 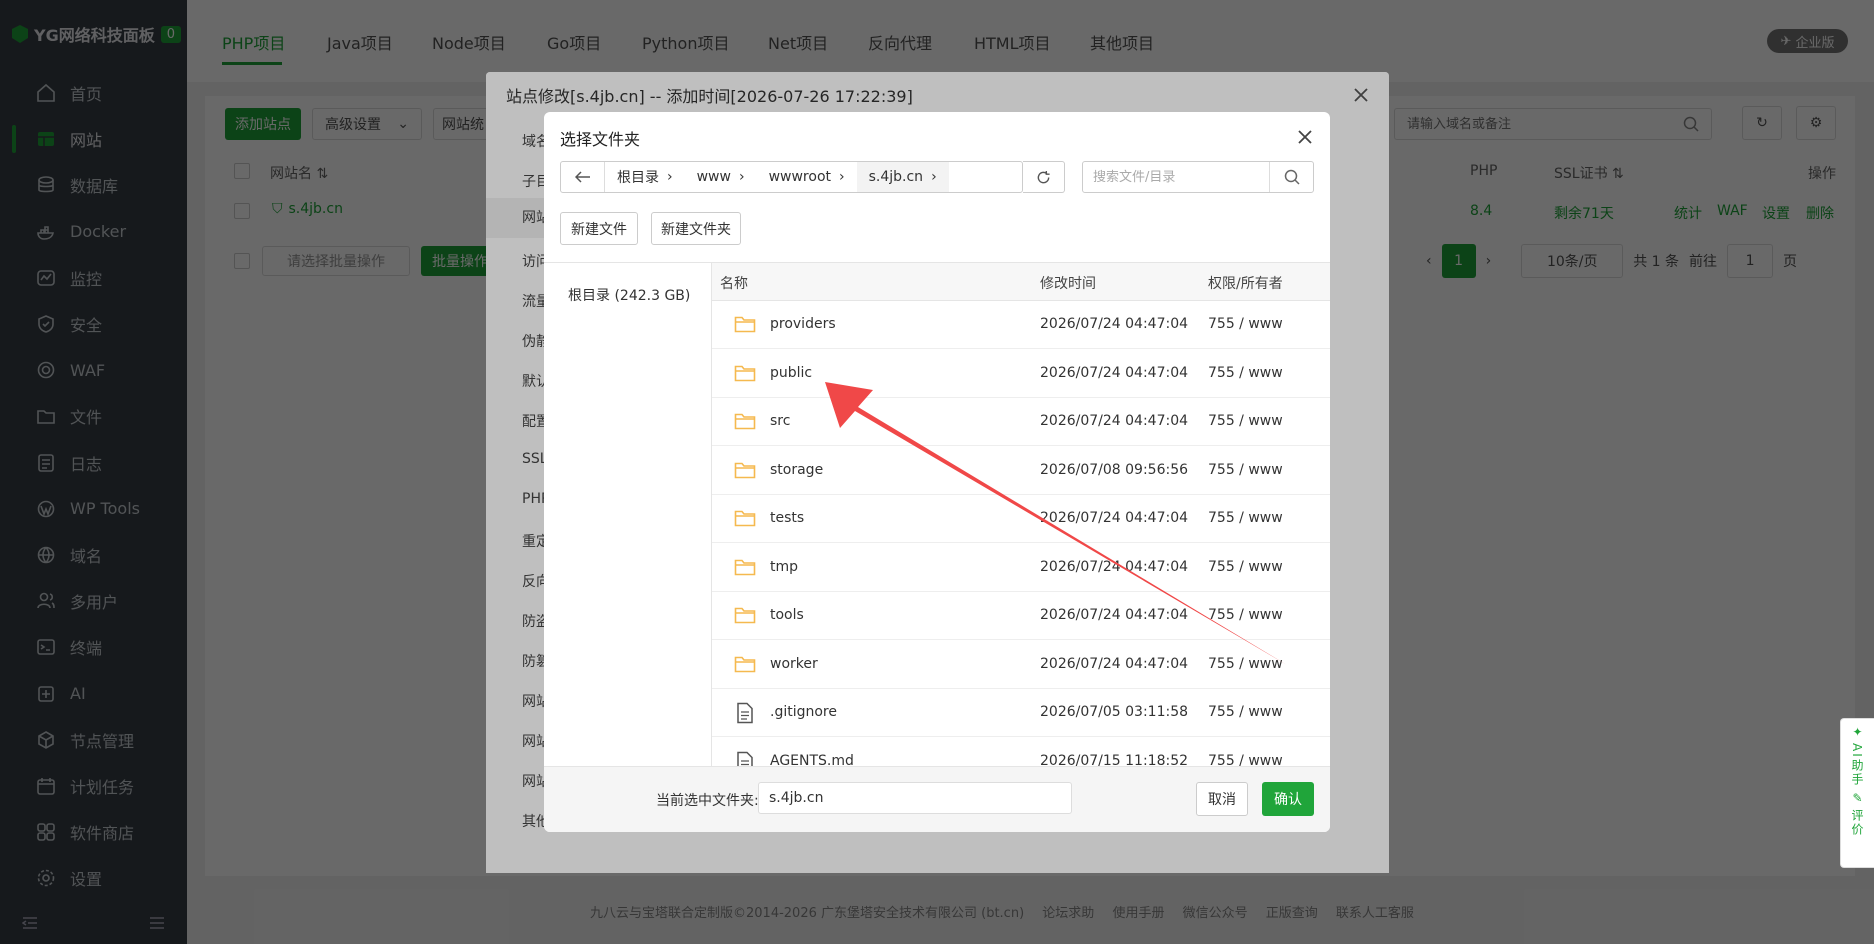 I want to click on crumb-www-label: www, so click(x=713, y=177).